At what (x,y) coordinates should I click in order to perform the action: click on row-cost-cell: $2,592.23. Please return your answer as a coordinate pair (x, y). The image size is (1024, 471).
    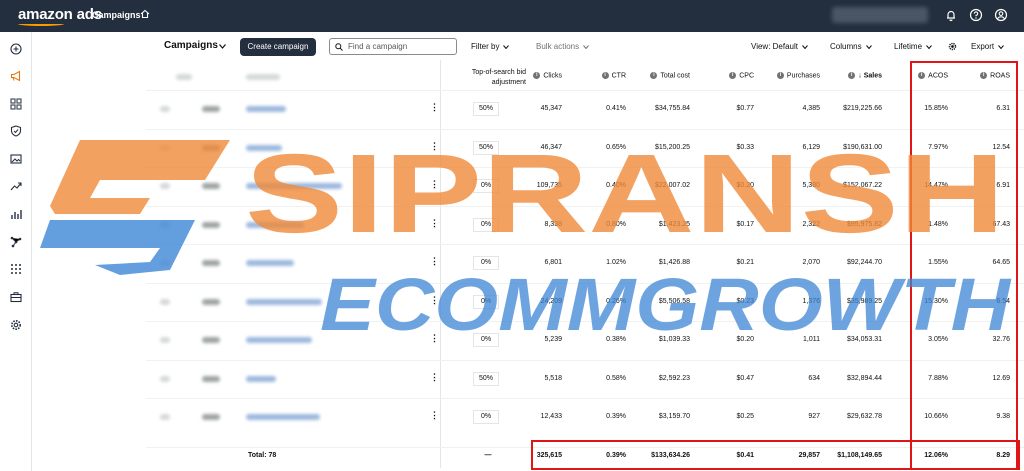
    Looking at the image, I should click on (674, 378).